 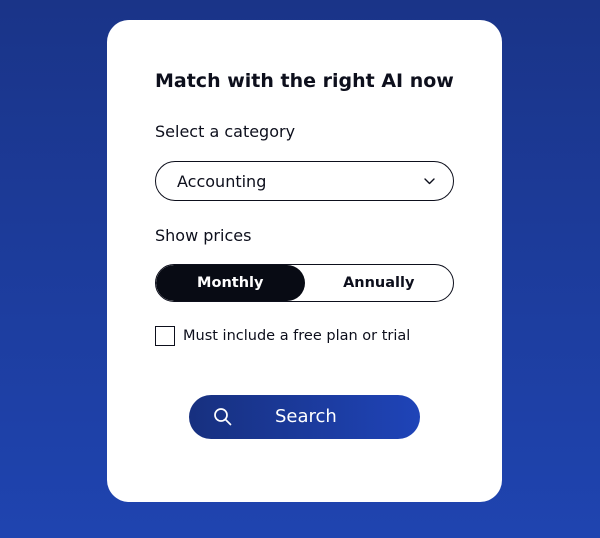 What do you see at coordinates (297, 336) in the screenshot?
I see `free-plan-checkbox-label: Must include a free plan or trial` at bounding box center [297, 336].